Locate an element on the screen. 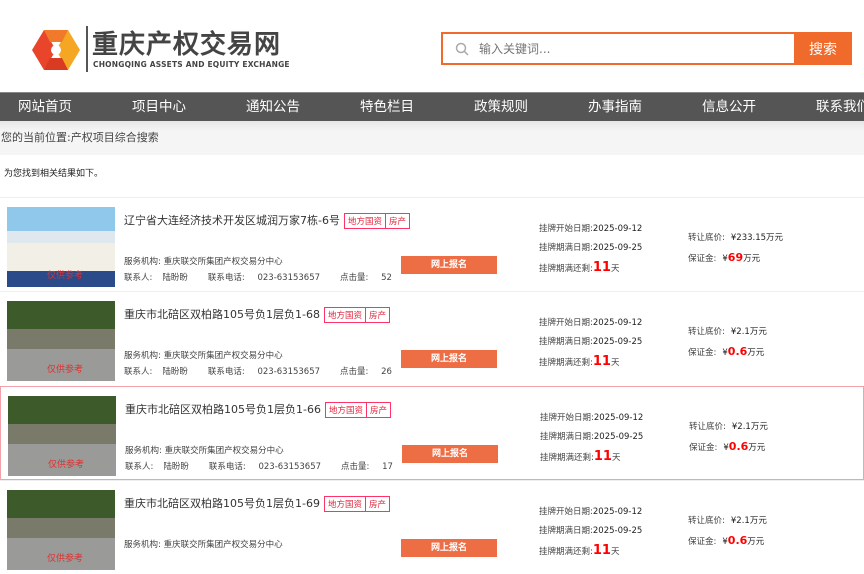 The image size is (864, 574). logo-mark-icon is located at coordinates (56, 50).